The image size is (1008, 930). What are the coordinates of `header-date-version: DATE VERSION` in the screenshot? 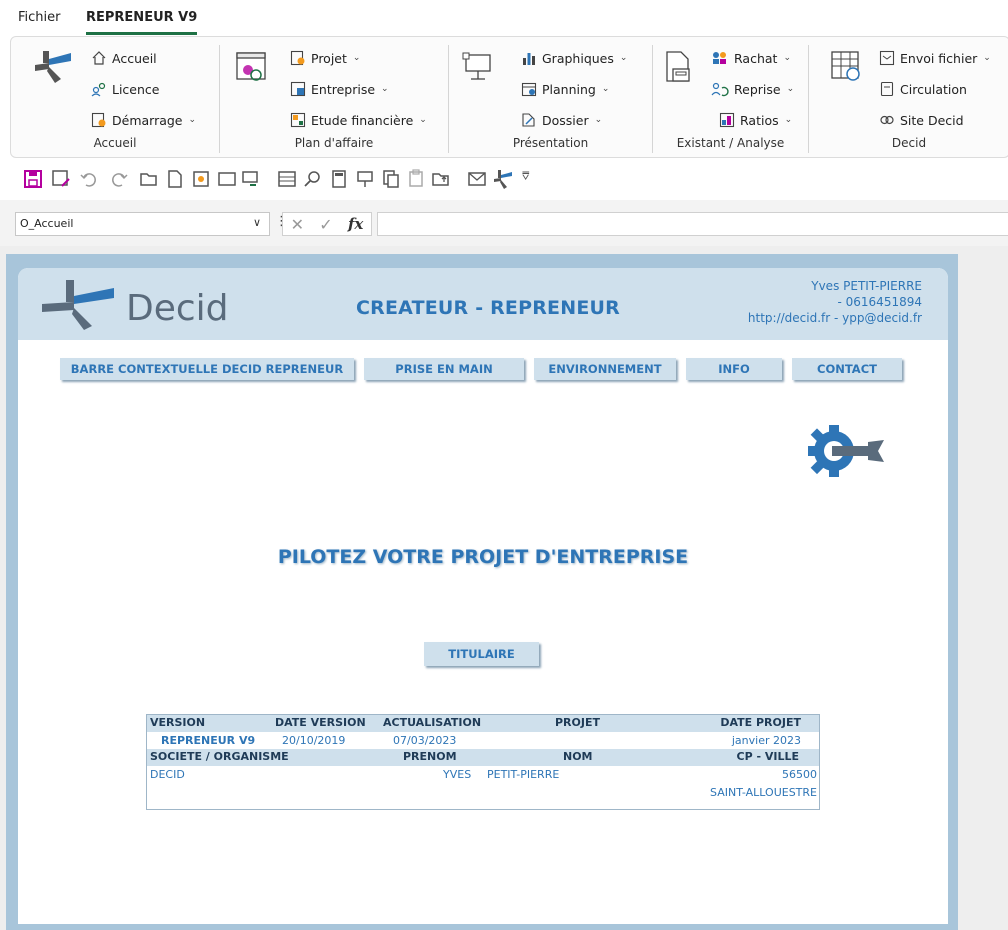 It's located at (320, 722).